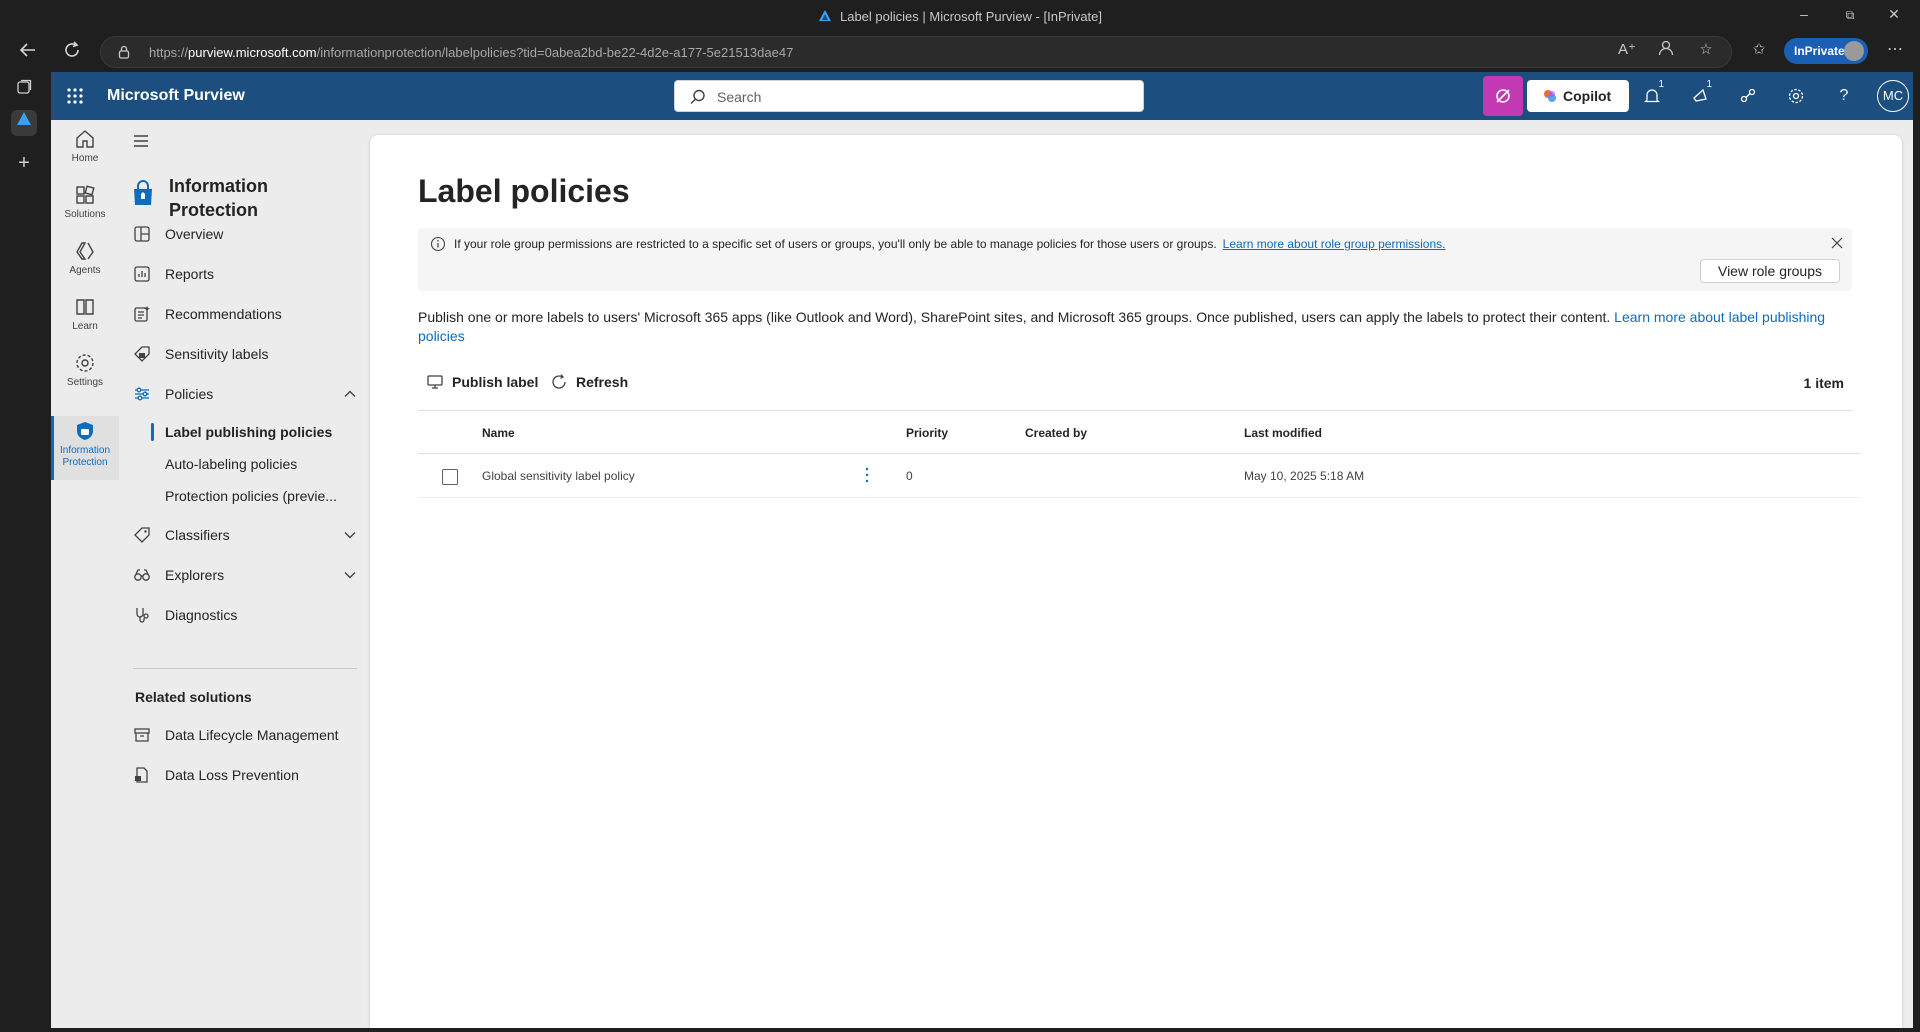 The image size is (1920, 1032). I want to click on learn-icon, so click(85, 307).